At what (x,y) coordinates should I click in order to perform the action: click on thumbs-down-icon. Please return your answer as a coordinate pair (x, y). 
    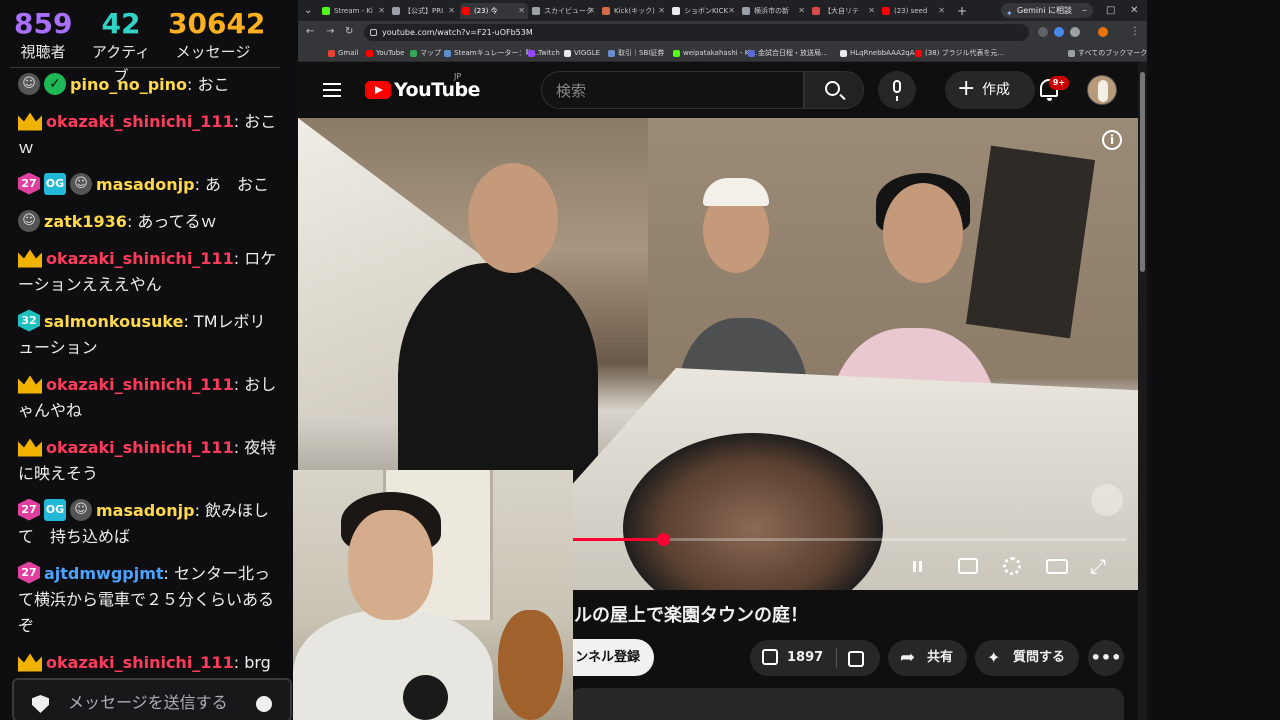
    Looking at the image, I should click on (856, 659).